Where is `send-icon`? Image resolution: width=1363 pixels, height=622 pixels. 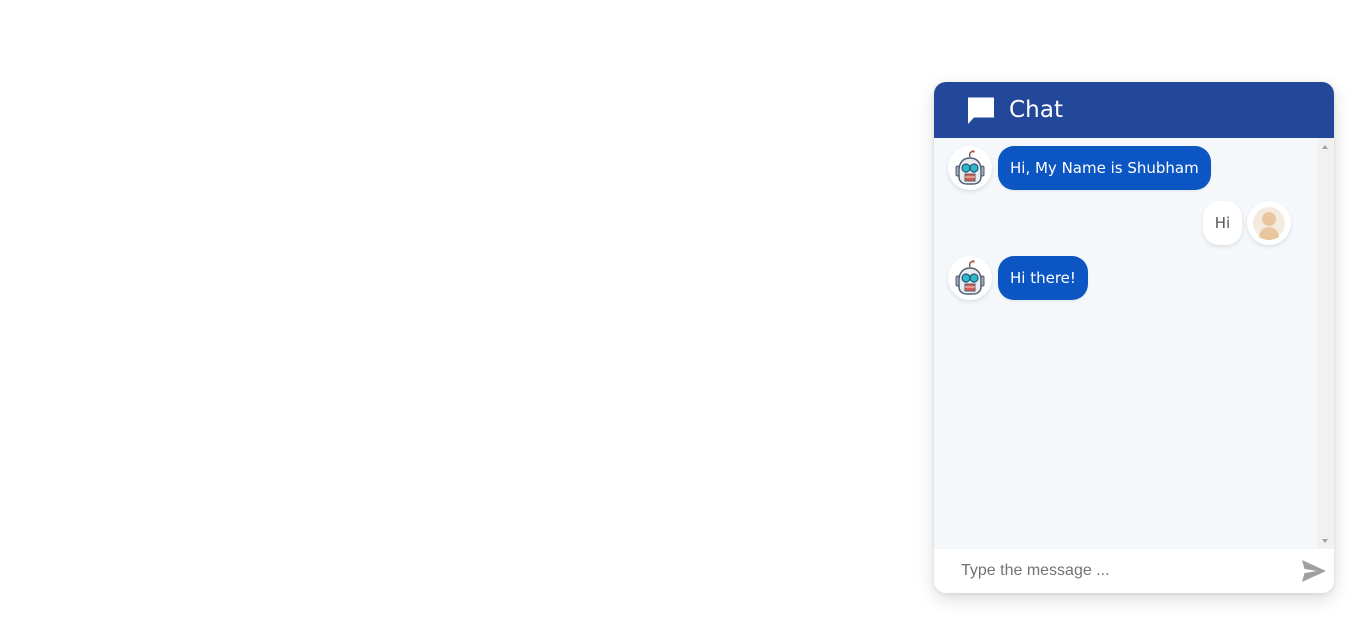 send-icon is located at coordinates (1314, 571).